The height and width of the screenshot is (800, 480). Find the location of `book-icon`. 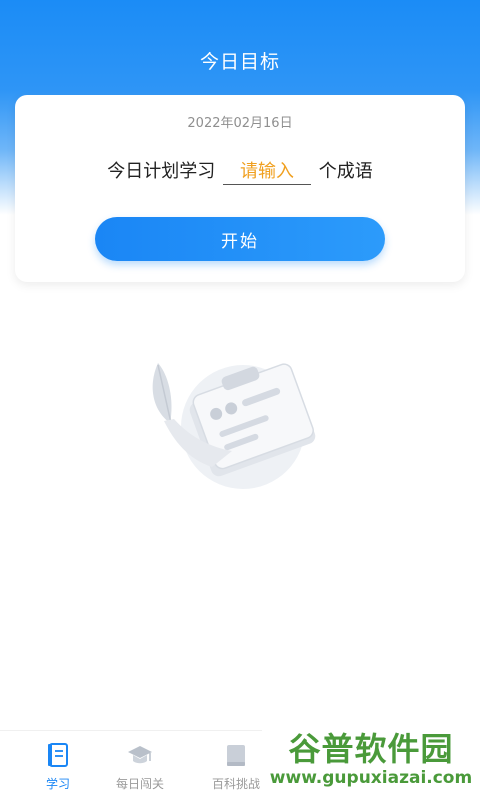

book-icon is located at coordinates (236, 755).